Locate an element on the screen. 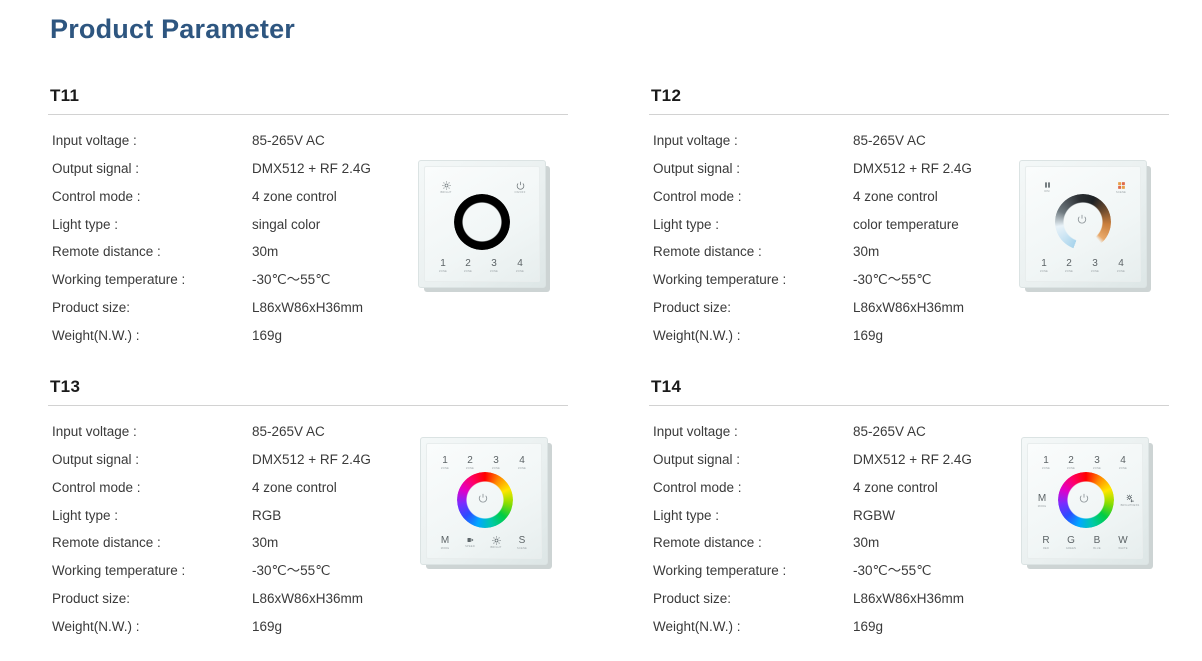 The height and width of the screenshot is (661, 1202). panel-face: DIM SCENE 1 ZONE 2 ZONE 3 ZONE 4 ZONE is located at coordinates (1083, 224).